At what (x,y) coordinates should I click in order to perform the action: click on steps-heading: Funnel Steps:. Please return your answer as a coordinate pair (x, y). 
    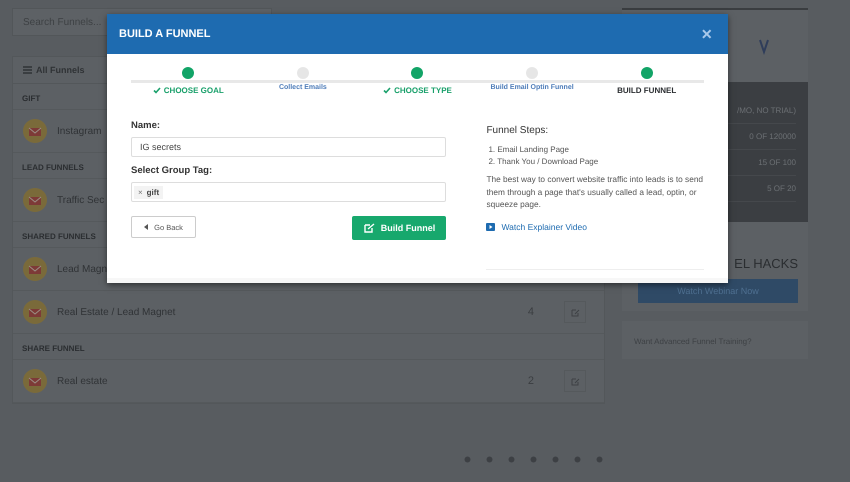
    Looking at the image, I should click on (518, 130).